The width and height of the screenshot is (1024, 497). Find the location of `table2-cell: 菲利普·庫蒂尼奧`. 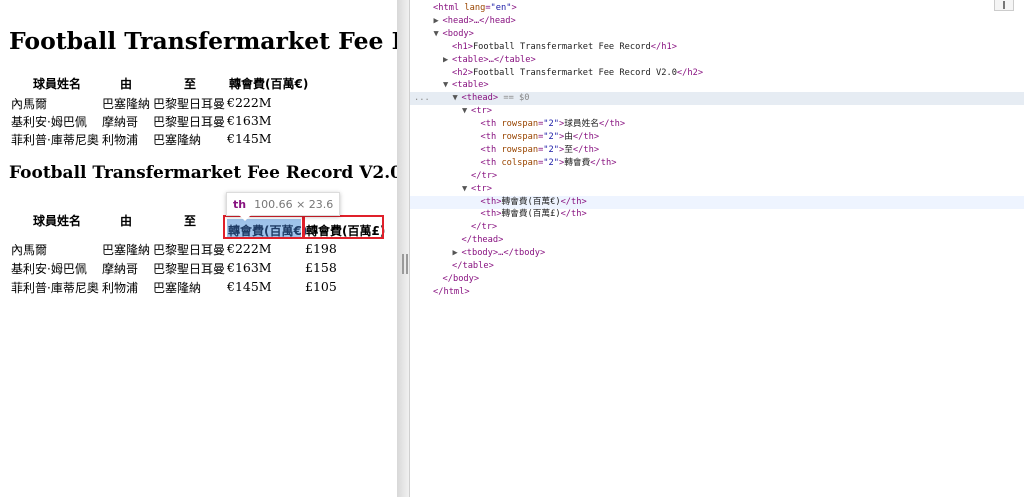

table2-cell: 菲利普·庫蒂尼奧 is located at coordinates (55, 288).